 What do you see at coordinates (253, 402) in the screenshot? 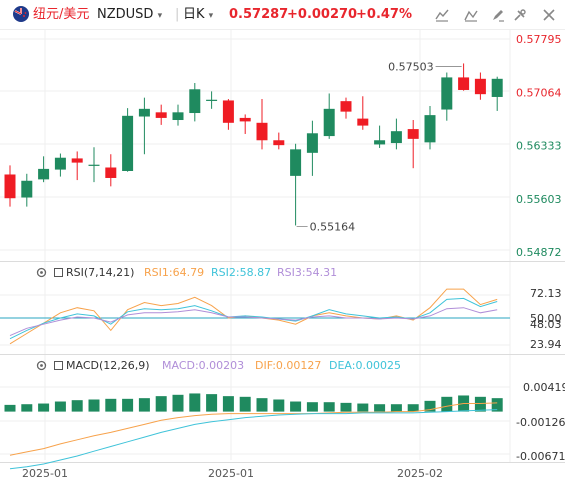
I see `macd-histogram` at bounding box center [253, 402].